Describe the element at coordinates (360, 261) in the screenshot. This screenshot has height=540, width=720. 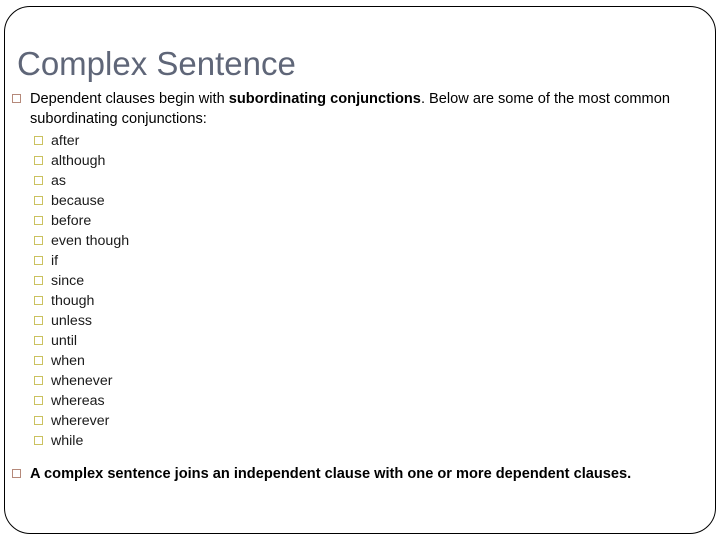
I see `list-item: if` at that location.